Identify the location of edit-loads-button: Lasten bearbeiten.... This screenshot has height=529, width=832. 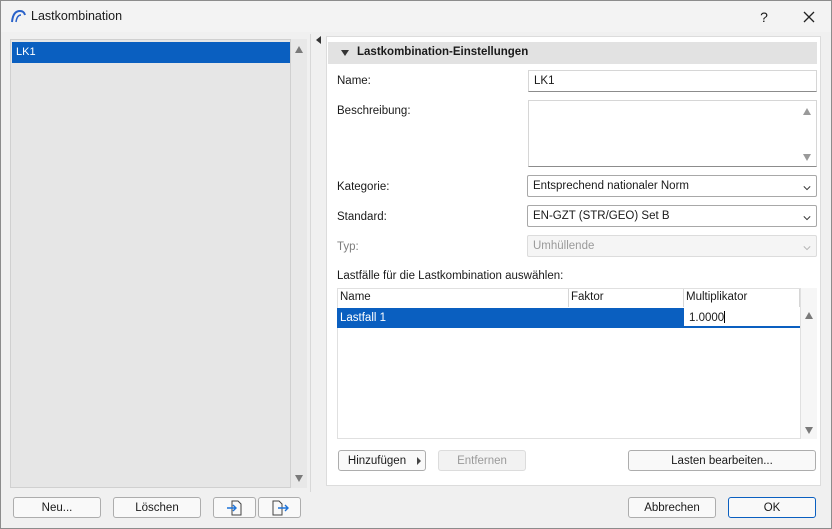
(722, 460).